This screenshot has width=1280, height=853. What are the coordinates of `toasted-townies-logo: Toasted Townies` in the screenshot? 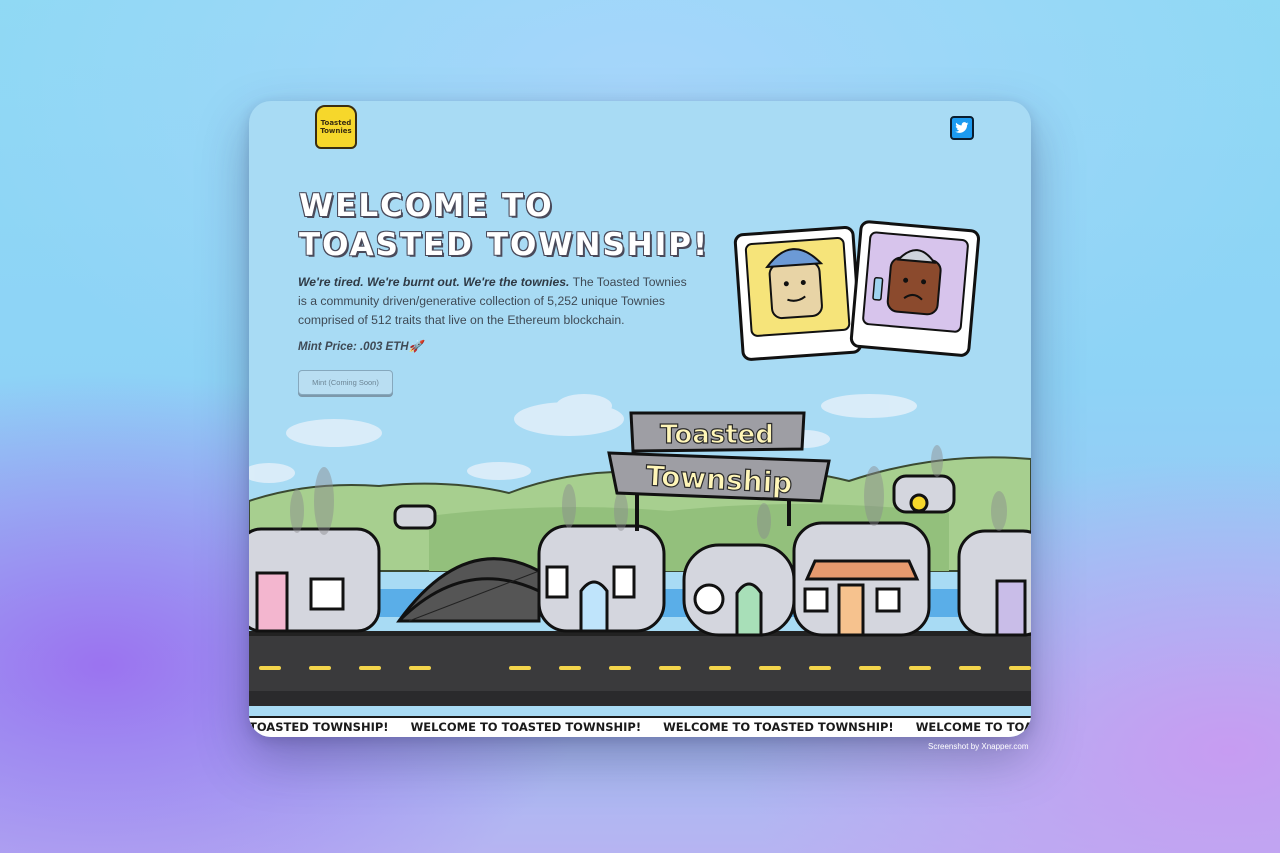 It's located at (336, 127).